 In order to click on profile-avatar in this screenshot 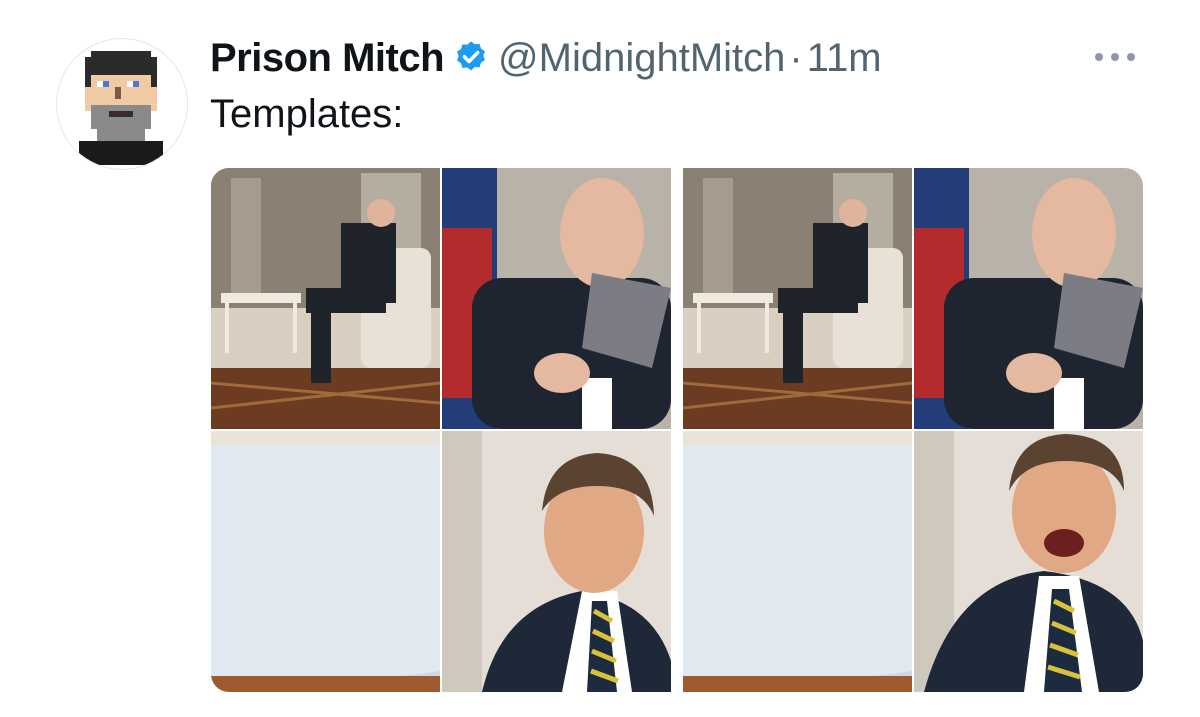, I will do `click(122, 104)`.